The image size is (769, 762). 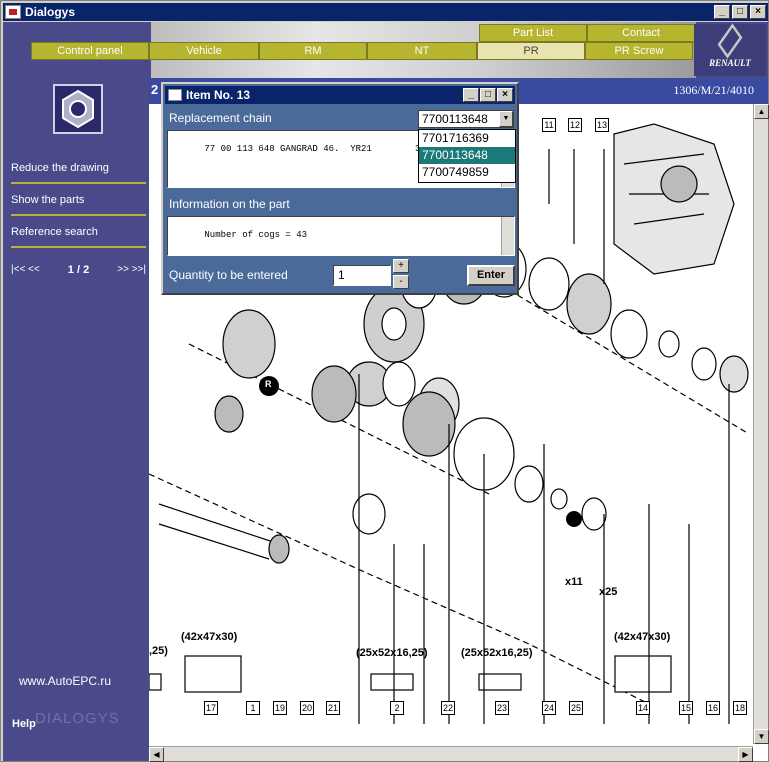 What do you see at coordinates (268, 384) in the screenshot?
I see `marker-r: R` at bounding box center [268, 384].